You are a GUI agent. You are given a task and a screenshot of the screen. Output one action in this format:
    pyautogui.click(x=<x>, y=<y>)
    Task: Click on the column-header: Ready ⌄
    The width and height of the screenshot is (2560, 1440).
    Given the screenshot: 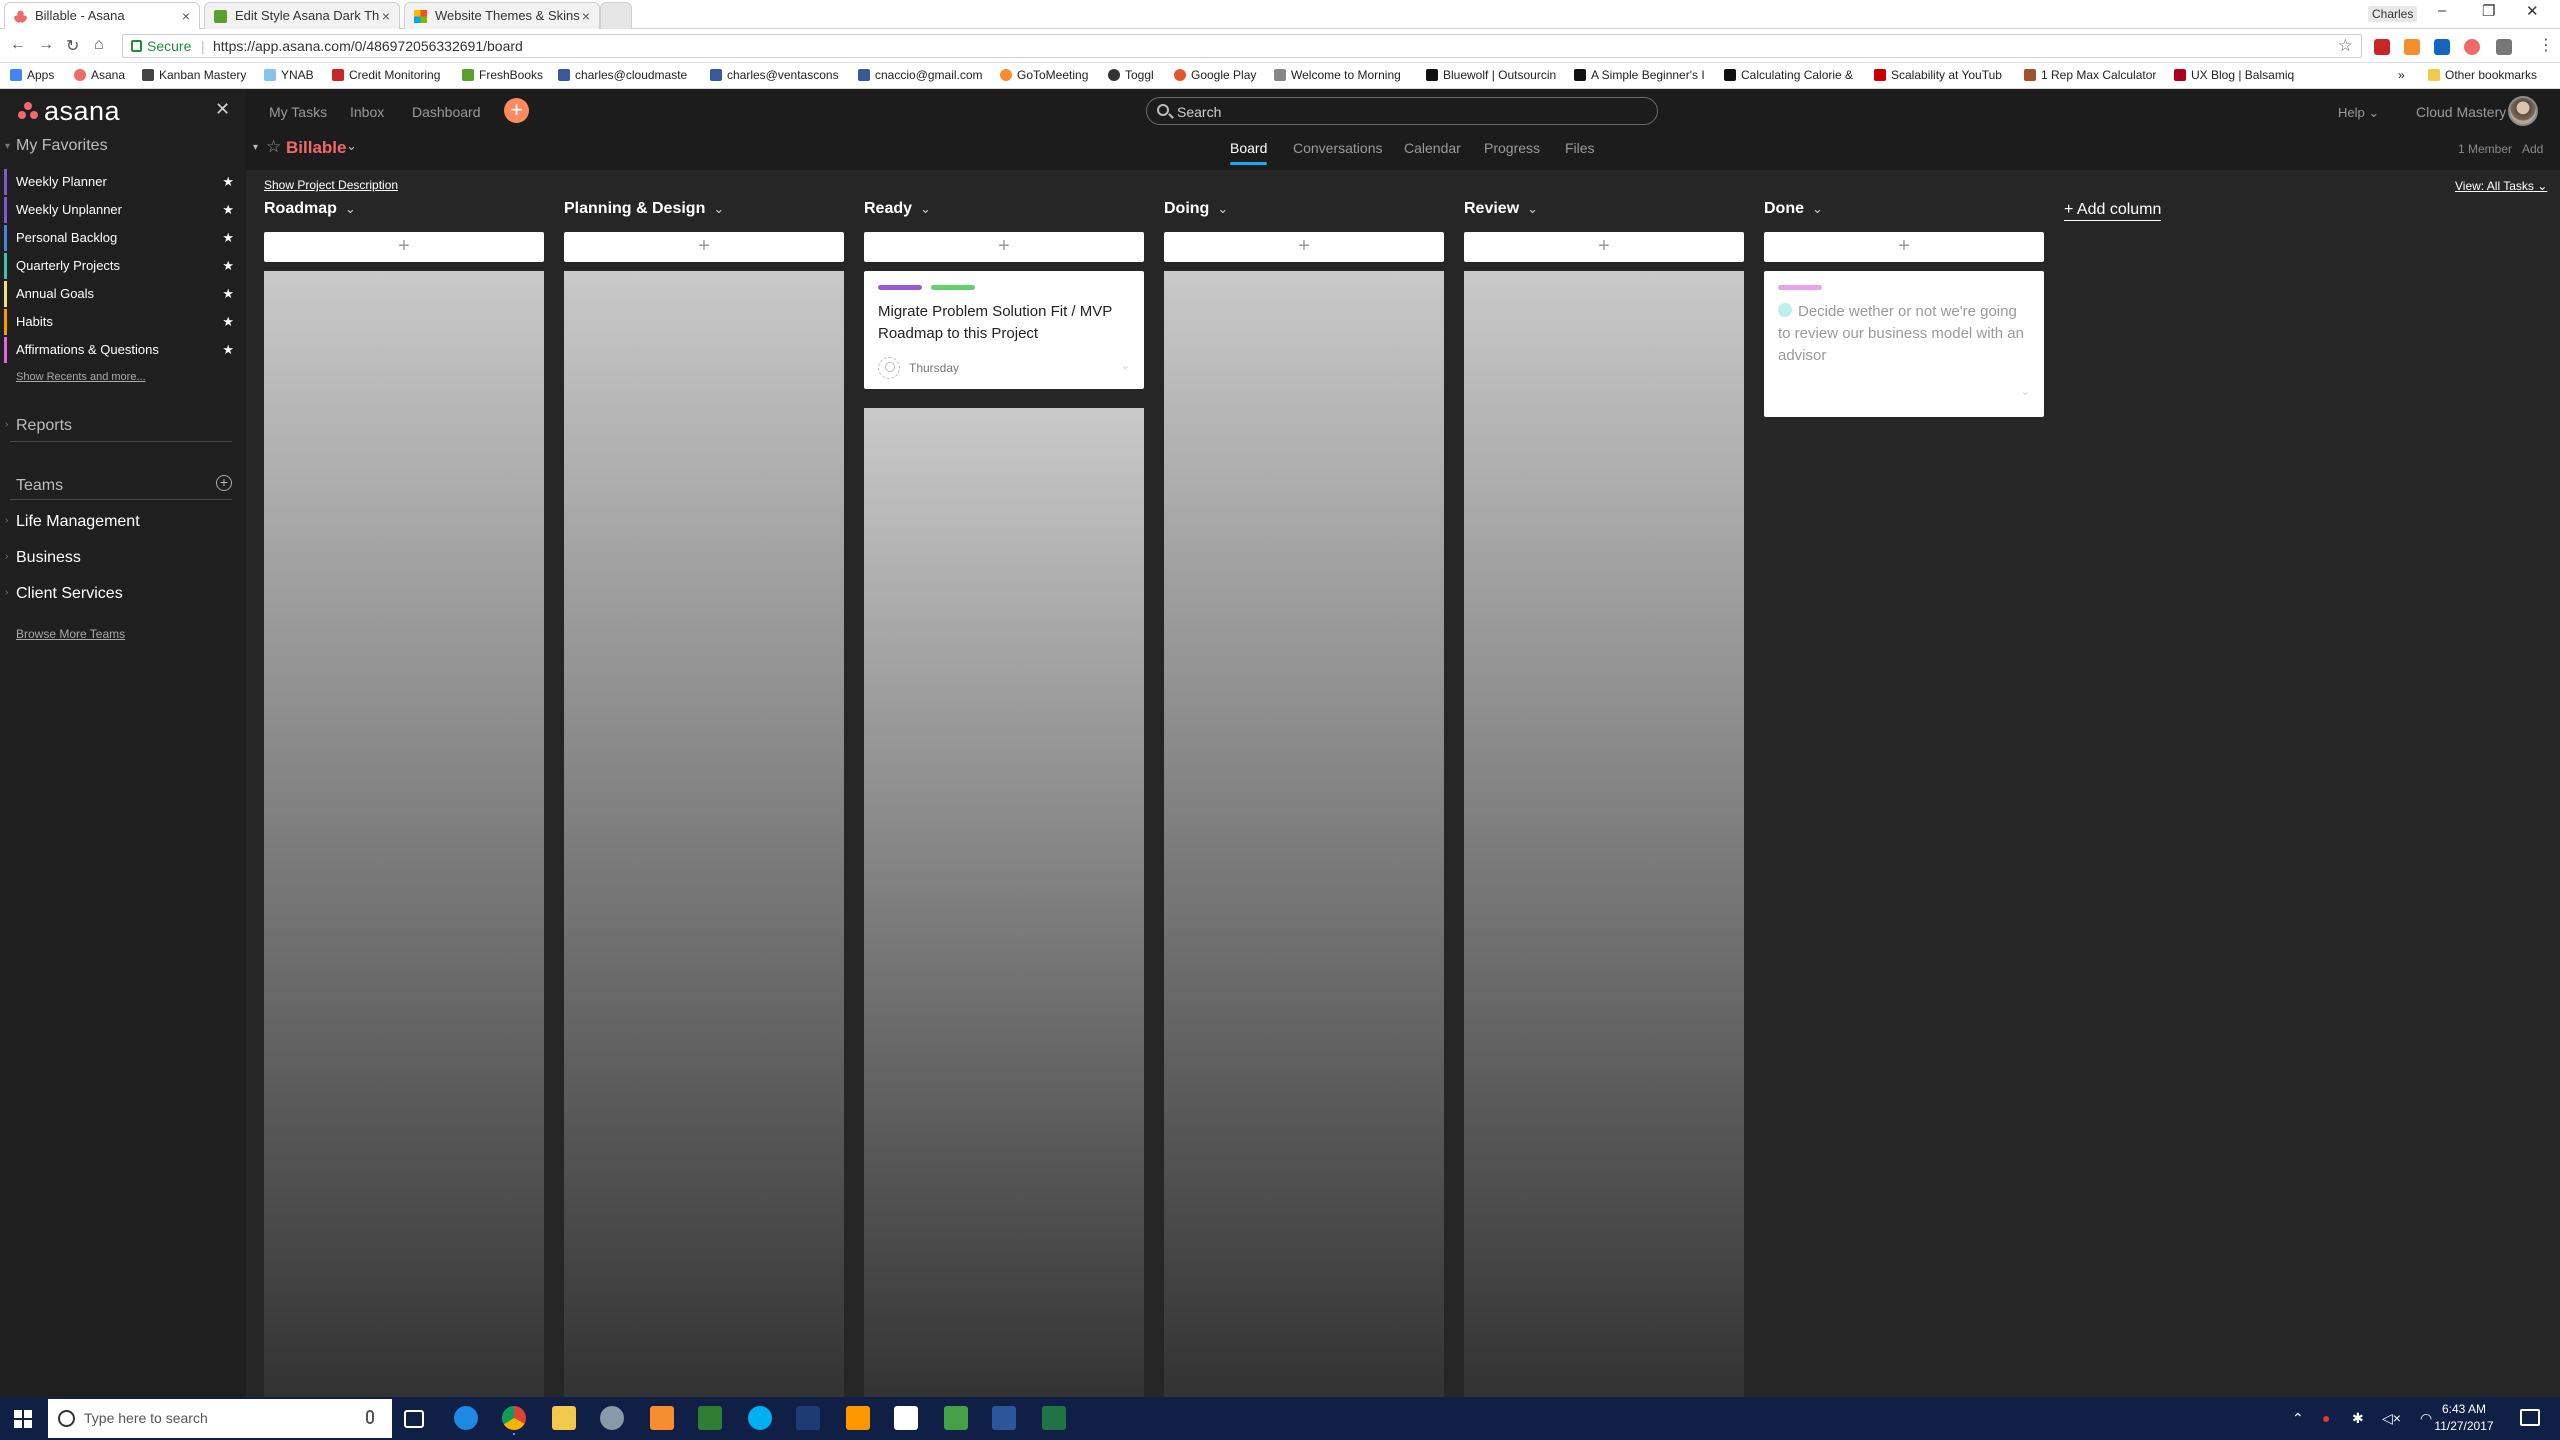 What is the action you would take?
    pyautogui.click(x=897, y=209)
    